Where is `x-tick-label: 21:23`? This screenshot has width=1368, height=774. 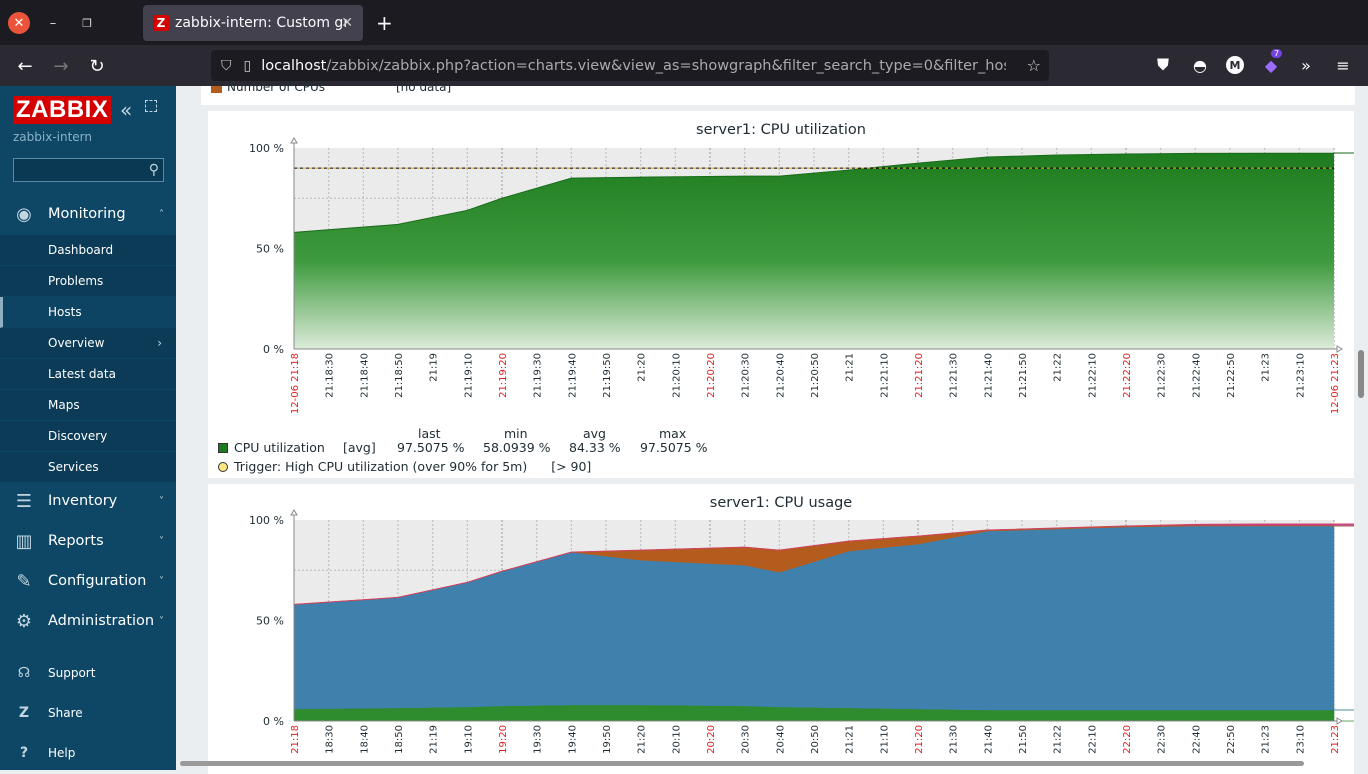
x-tick-label: 21:23 is located at coordinates (1335, 739).